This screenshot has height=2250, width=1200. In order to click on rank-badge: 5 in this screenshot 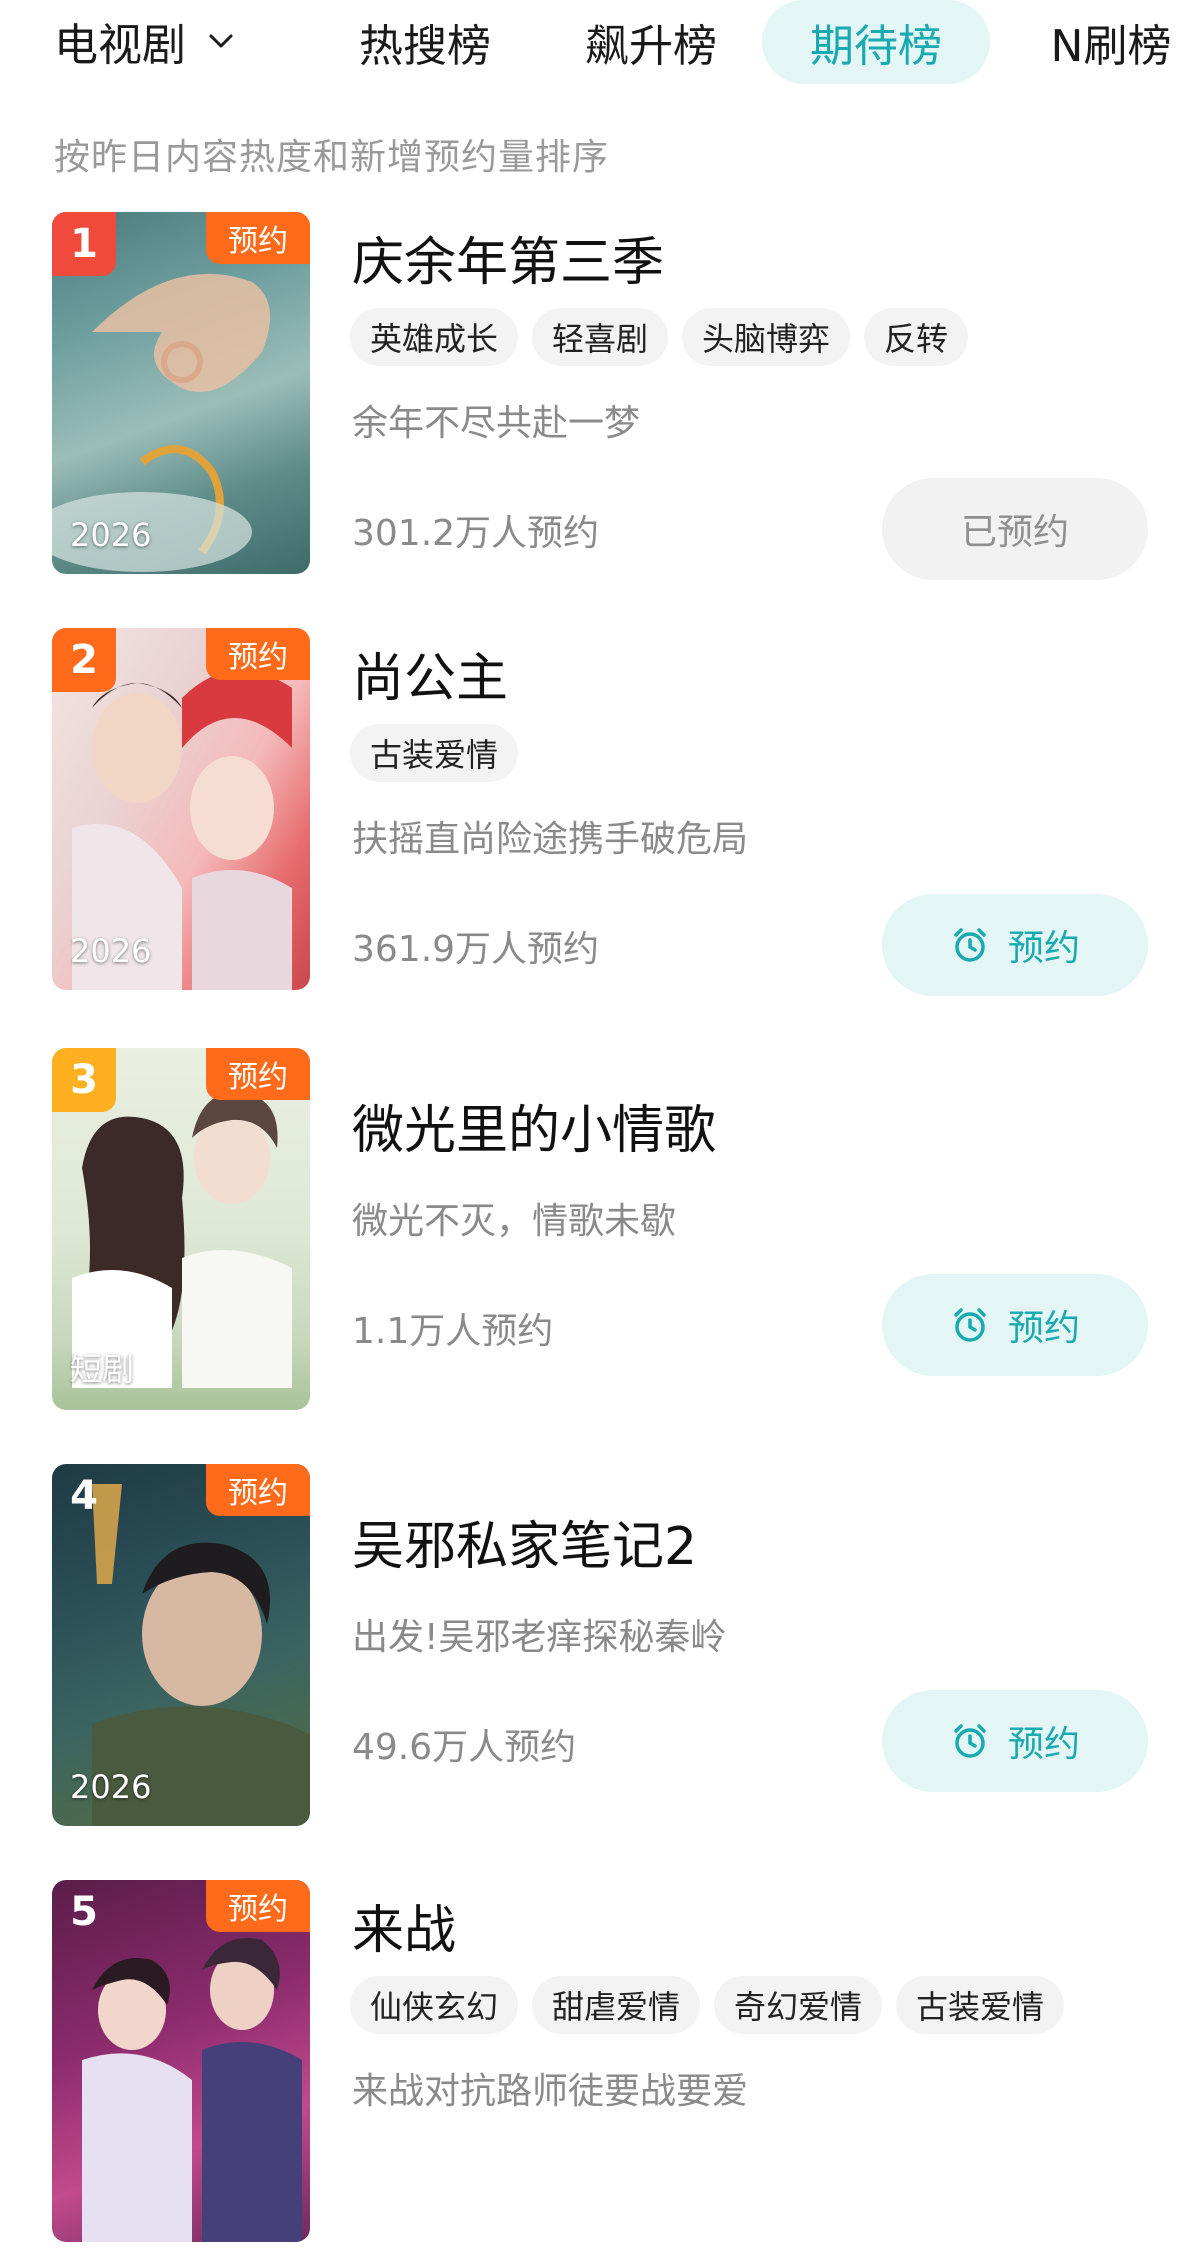, I will do `click(84, 1912)`.